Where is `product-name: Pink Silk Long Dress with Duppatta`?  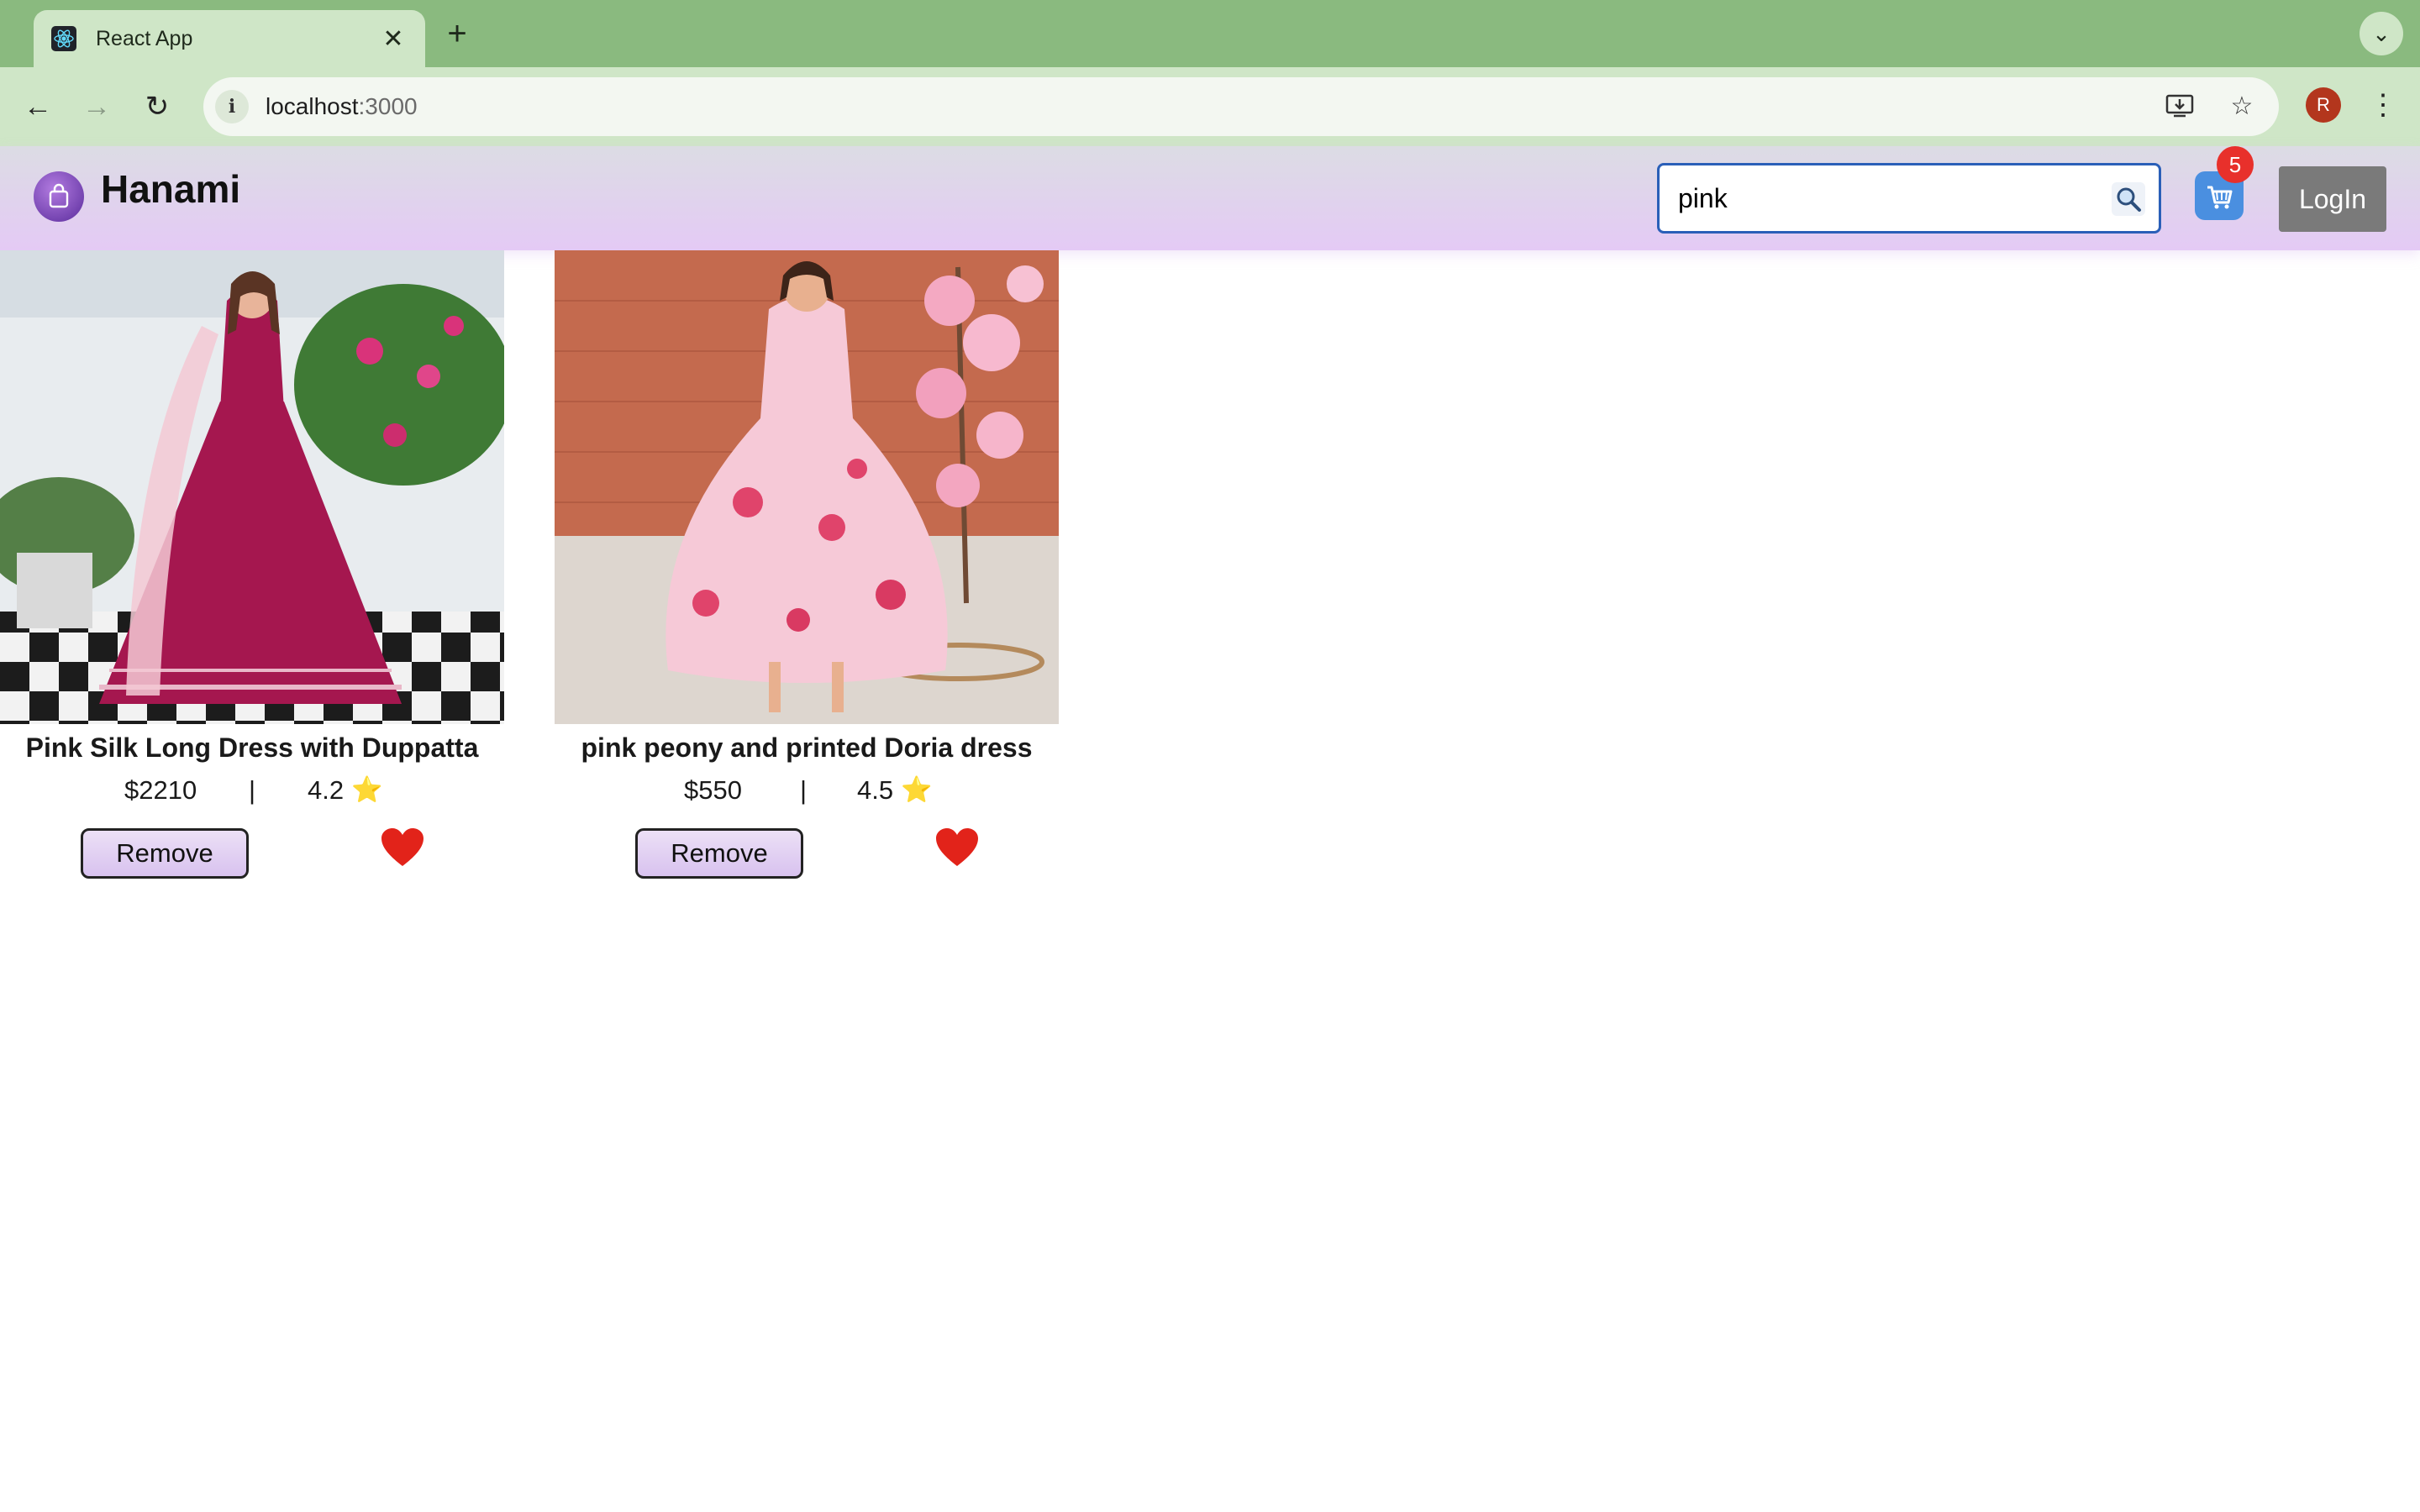 product-name: Pink Silk Long Dress with Duppatta is located at coordinates (252, 747).